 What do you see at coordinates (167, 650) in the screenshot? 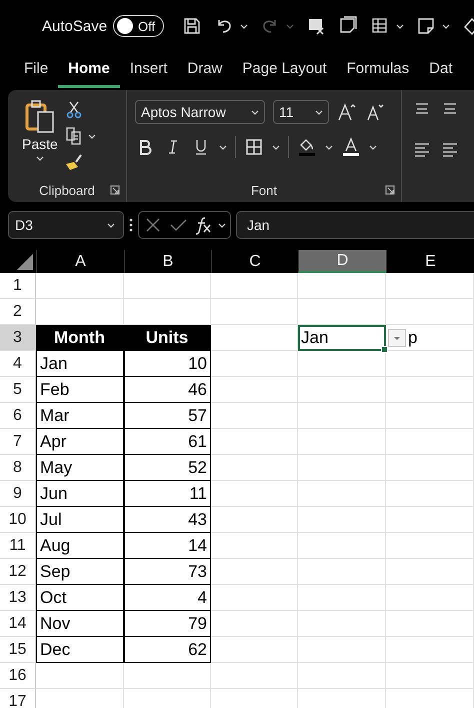
I see `table-cell: 62` at bounding box center [167, 650].